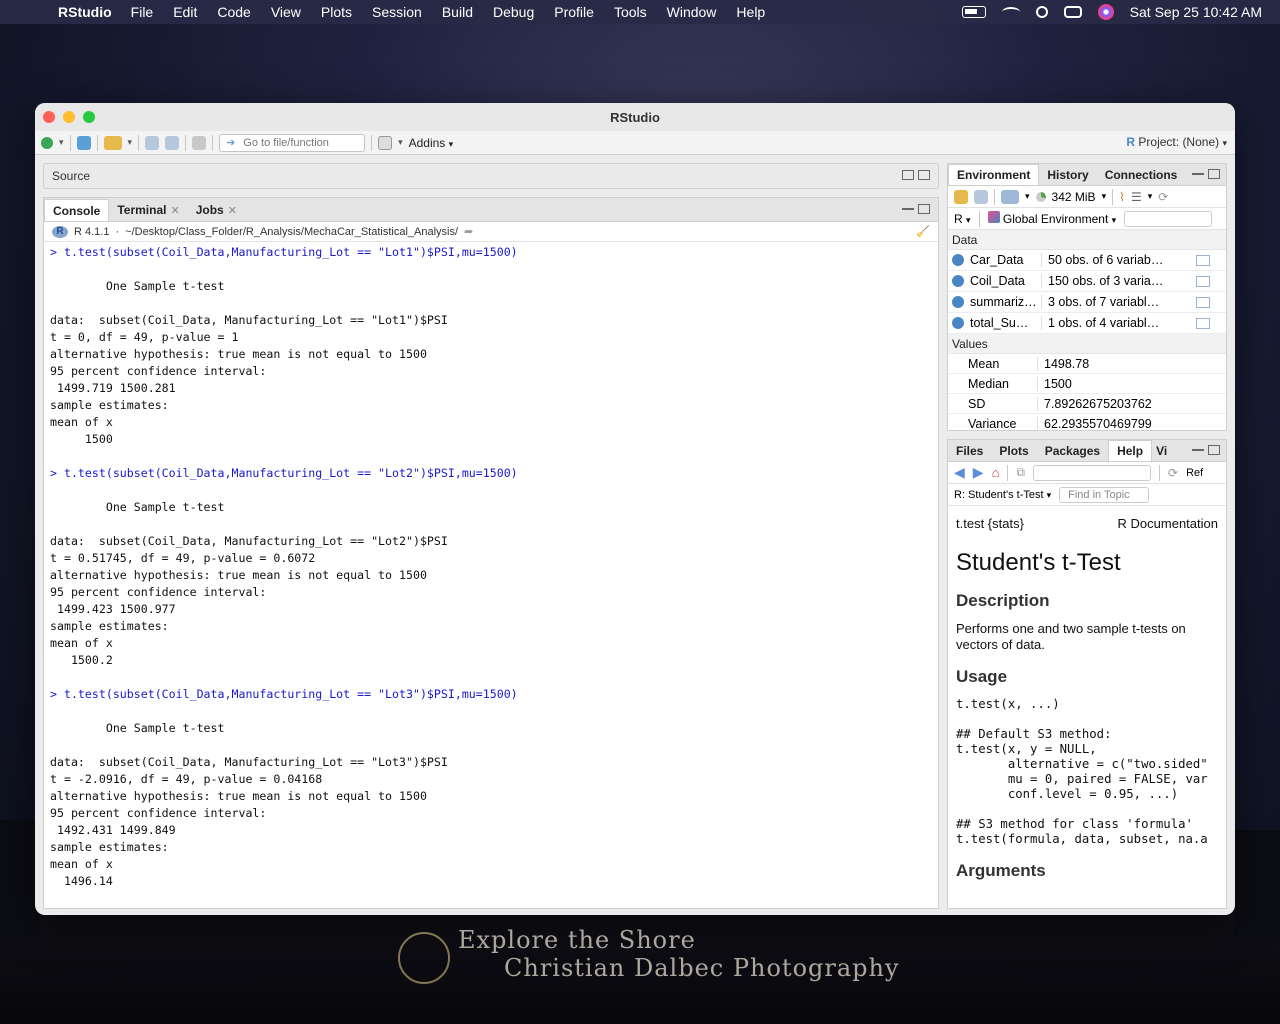 The width and height of the screenshot is (1280, 1024). I want to click on environment-value-row: Mean 1498.78, so click(1087, 364).